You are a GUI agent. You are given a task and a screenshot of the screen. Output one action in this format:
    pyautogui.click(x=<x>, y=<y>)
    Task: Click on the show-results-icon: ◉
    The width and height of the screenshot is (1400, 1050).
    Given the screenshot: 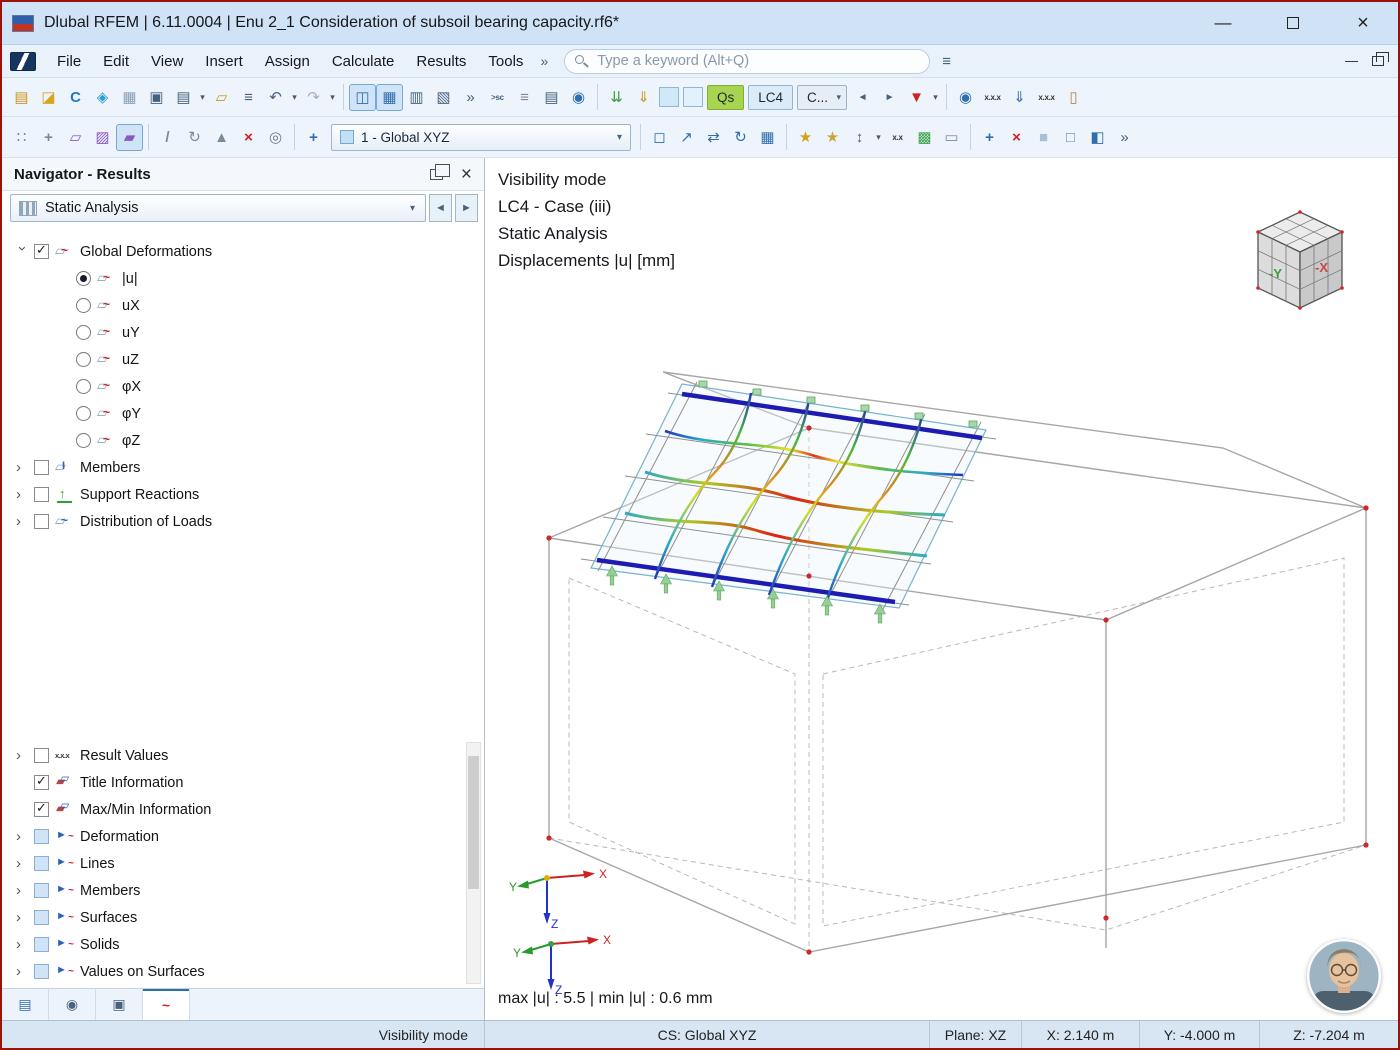 What is the action you would take?
    pyautogui.click(x=965, y=97)
    